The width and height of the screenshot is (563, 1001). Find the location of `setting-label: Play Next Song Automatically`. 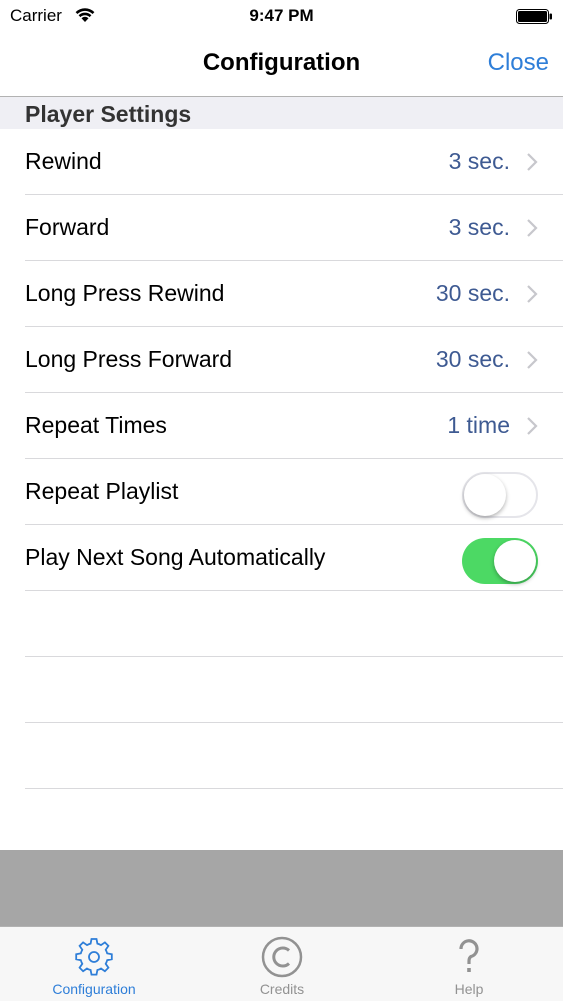

setting-label: Play Next Song Automatically is located at coordinates (175, 557).